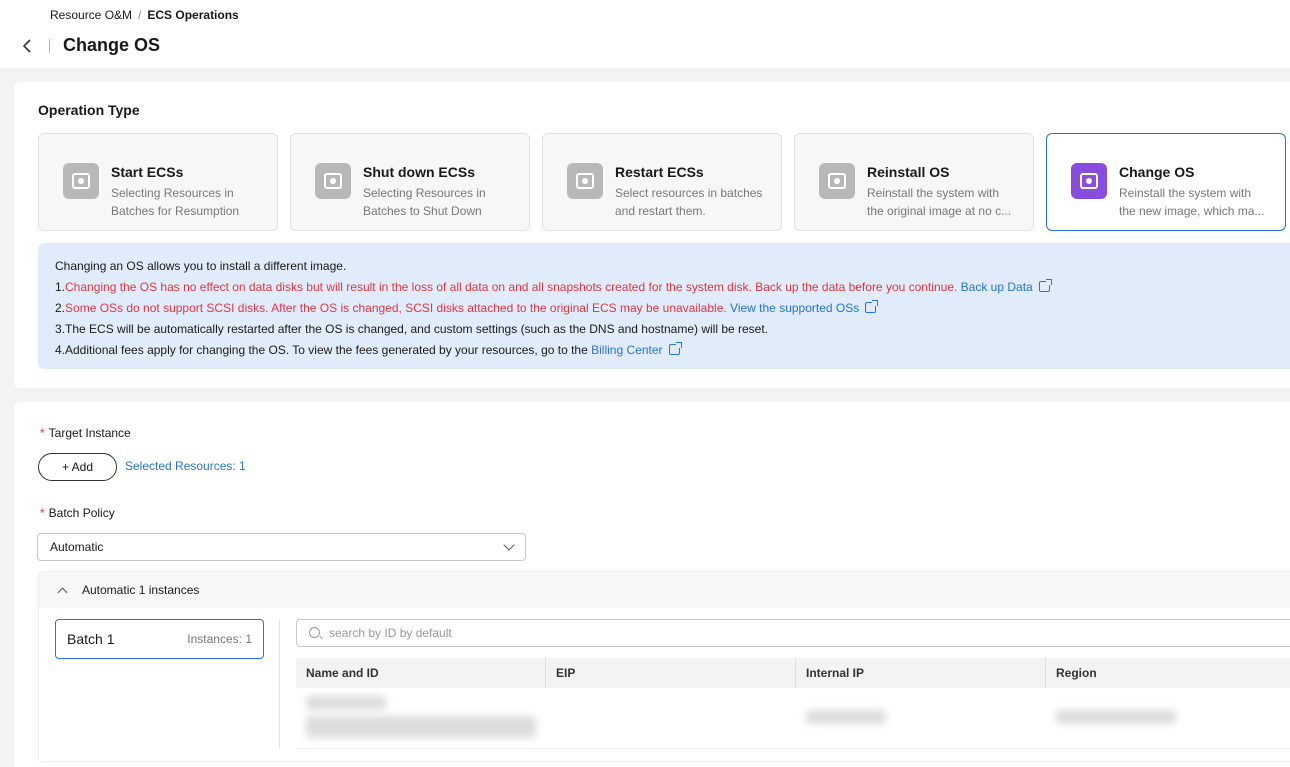  Describe the element at coordinates (77, 547) in the screenshot. I see `batch-policy-value: Automatic` at that location.